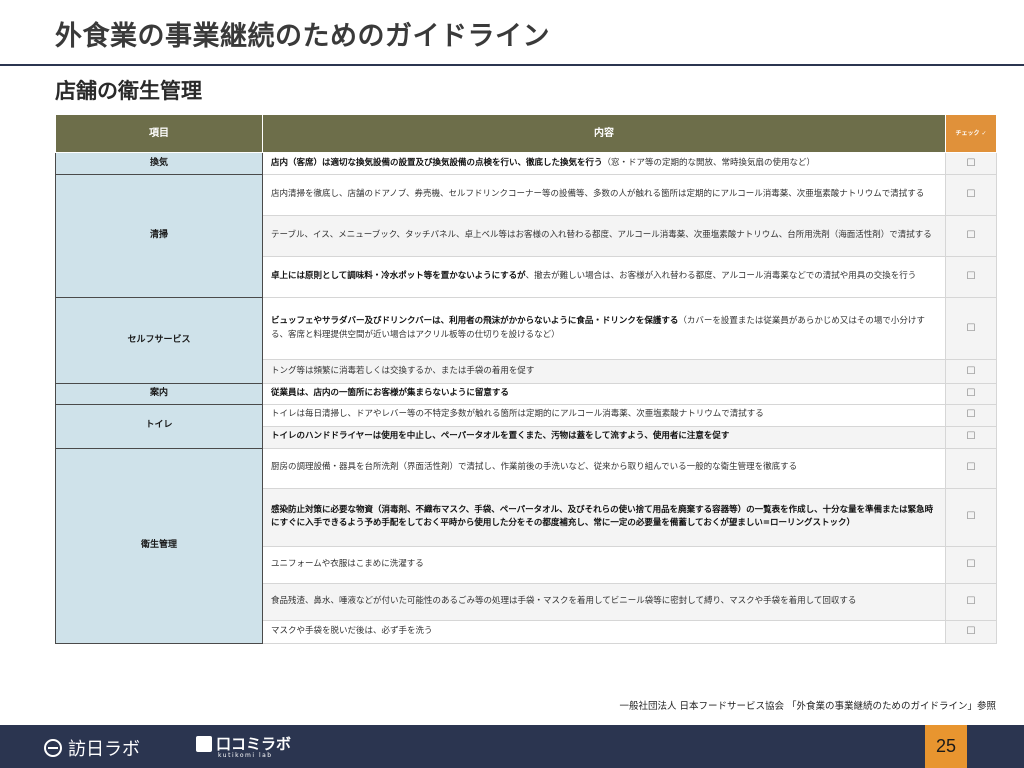 The image size is (1024, 768). What do you see at coordinates (302, 36) in the screenshot?
I see `slide-title: 外食業の事業継続のためのガイドライン` at bounding box center [302, 36].